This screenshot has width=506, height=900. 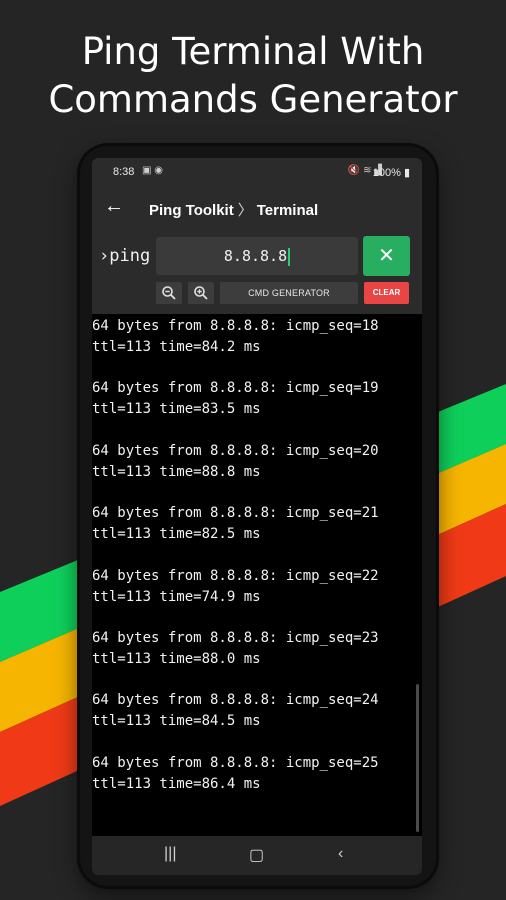 I want to click on terminal-line: 64 bytes from 8.8.8.8: icmp_seq=23, so click(x=235, y=638).